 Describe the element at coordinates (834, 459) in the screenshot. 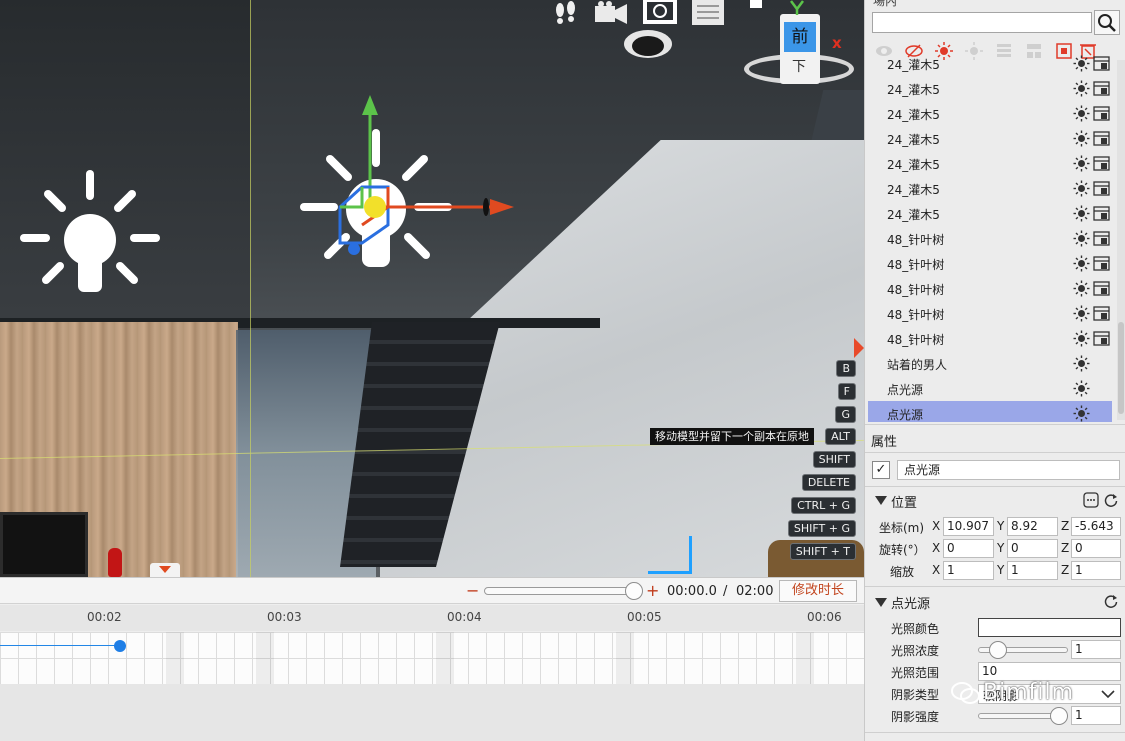

I see `shortcut-key-shift: SHIFT` at that location.